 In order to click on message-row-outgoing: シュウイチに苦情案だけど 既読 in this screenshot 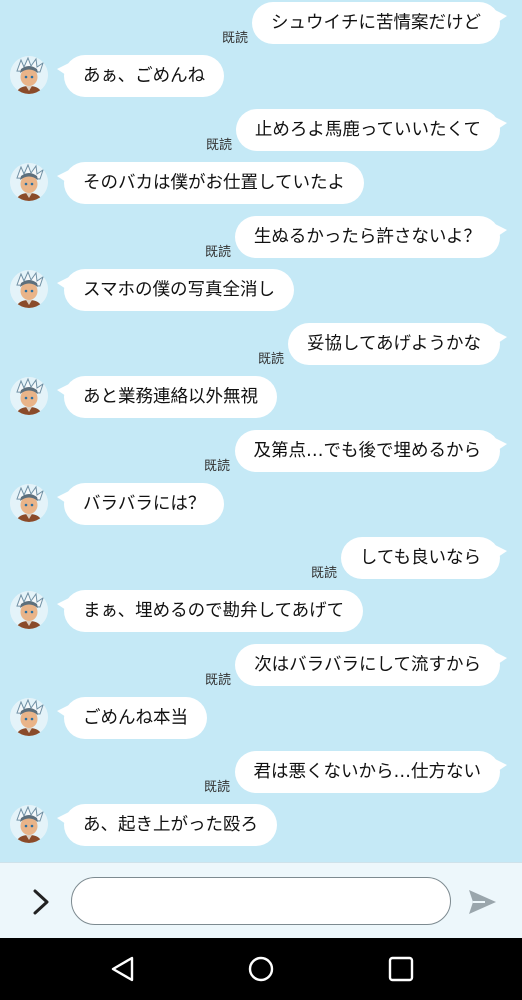, I will do `click(261, 25)`.